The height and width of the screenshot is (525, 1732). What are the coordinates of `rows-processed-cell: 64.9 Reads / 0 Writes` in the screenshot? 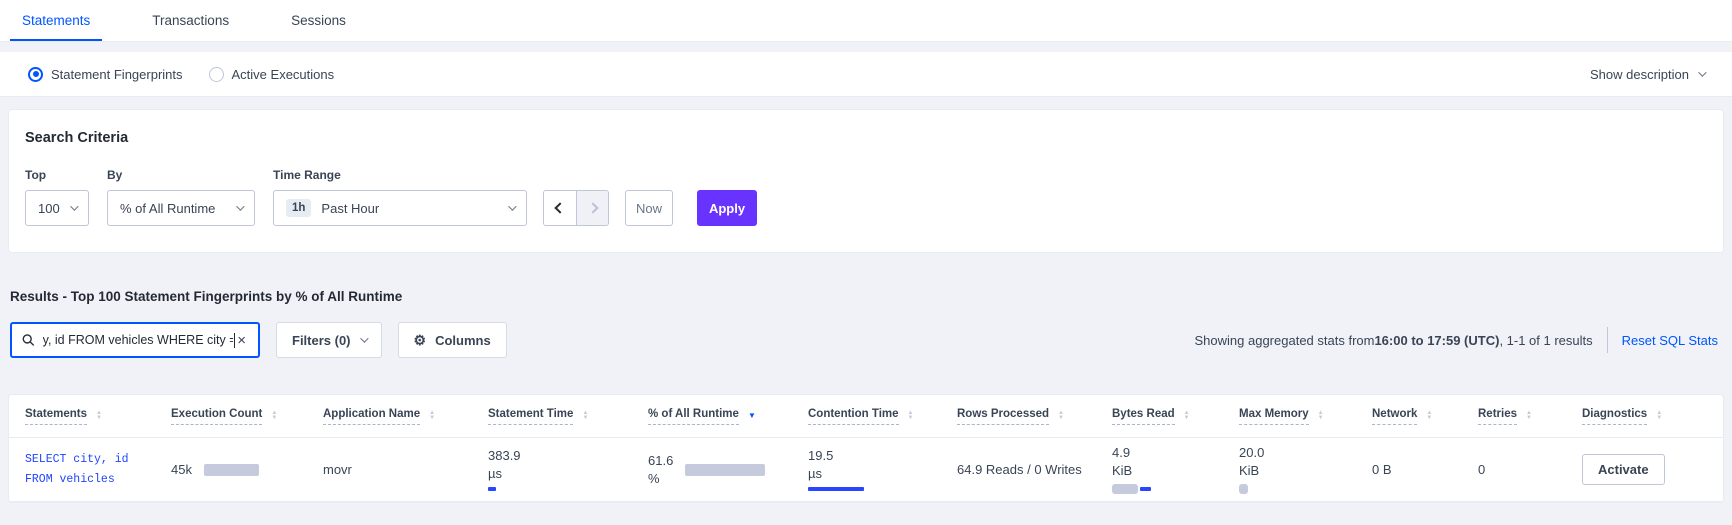 It's located at (1019, 469).